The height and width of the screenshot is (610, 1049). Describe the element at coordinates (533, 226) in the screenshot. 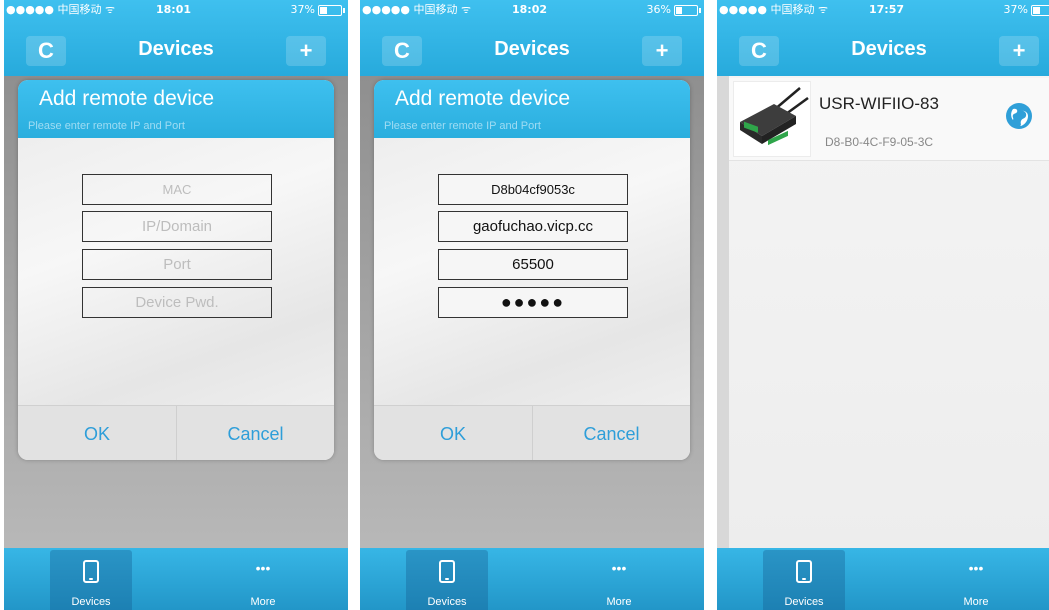

I see `ip-domain-field: gaofuchao.vicp.cc` at that location.